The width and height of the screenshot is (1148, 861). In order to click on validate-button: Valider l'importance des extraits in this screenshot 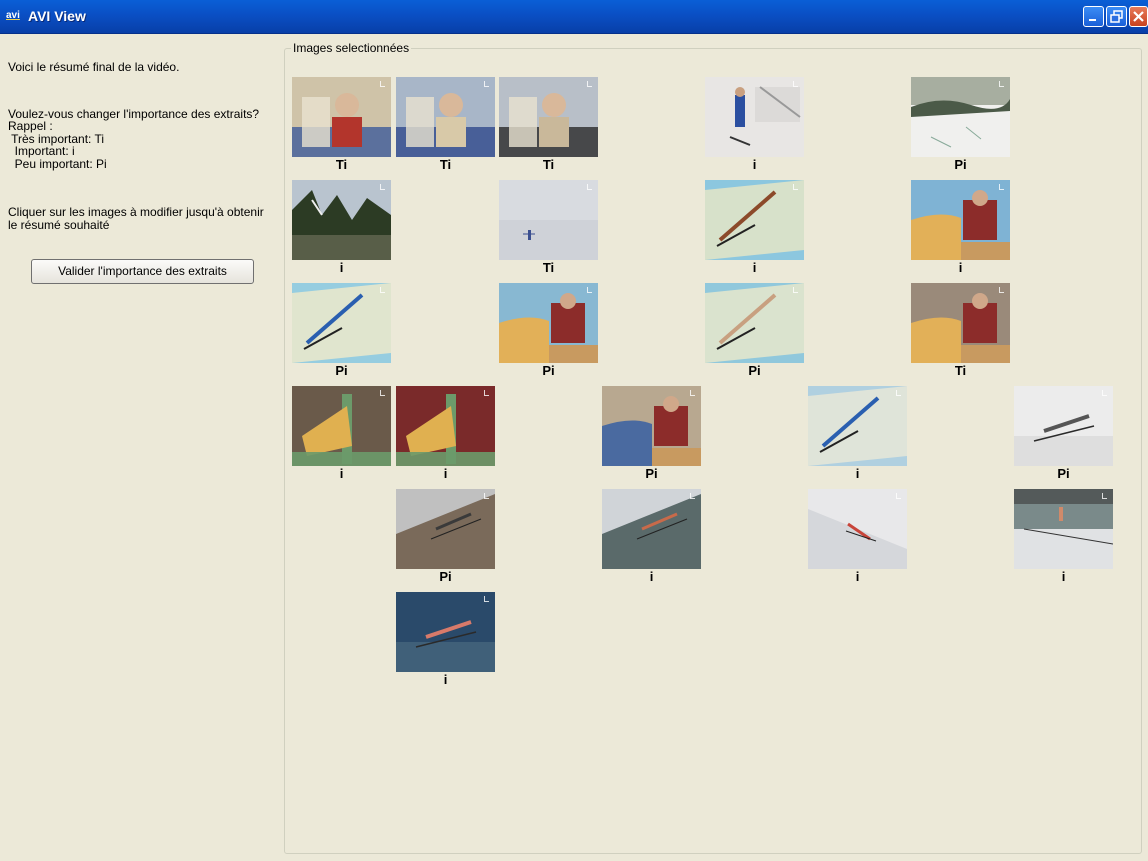, I will do `click(142, 271)`.